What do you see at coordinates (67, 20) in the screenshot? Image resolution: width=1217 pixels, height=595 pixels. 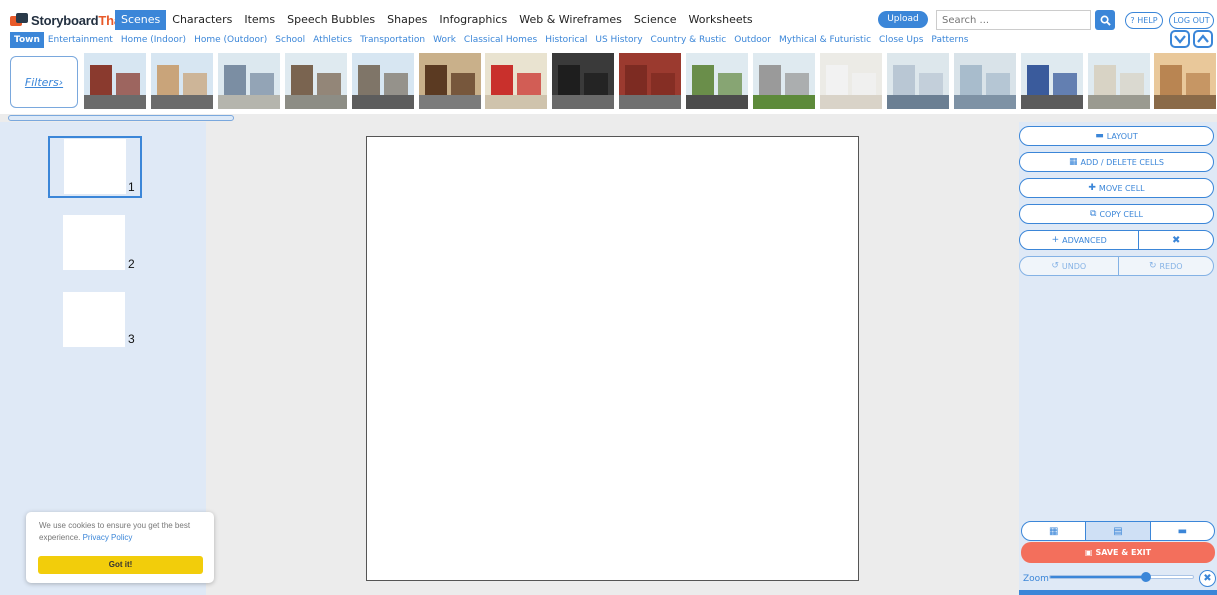 I see `storyboardthat-logo: StoryboardThat` at bounding box center [67, 20].